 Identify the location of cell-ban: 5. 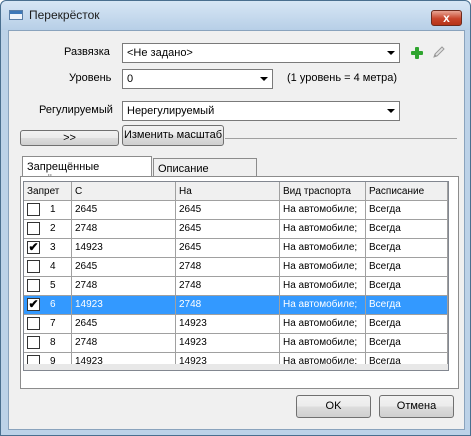
(48, 286).